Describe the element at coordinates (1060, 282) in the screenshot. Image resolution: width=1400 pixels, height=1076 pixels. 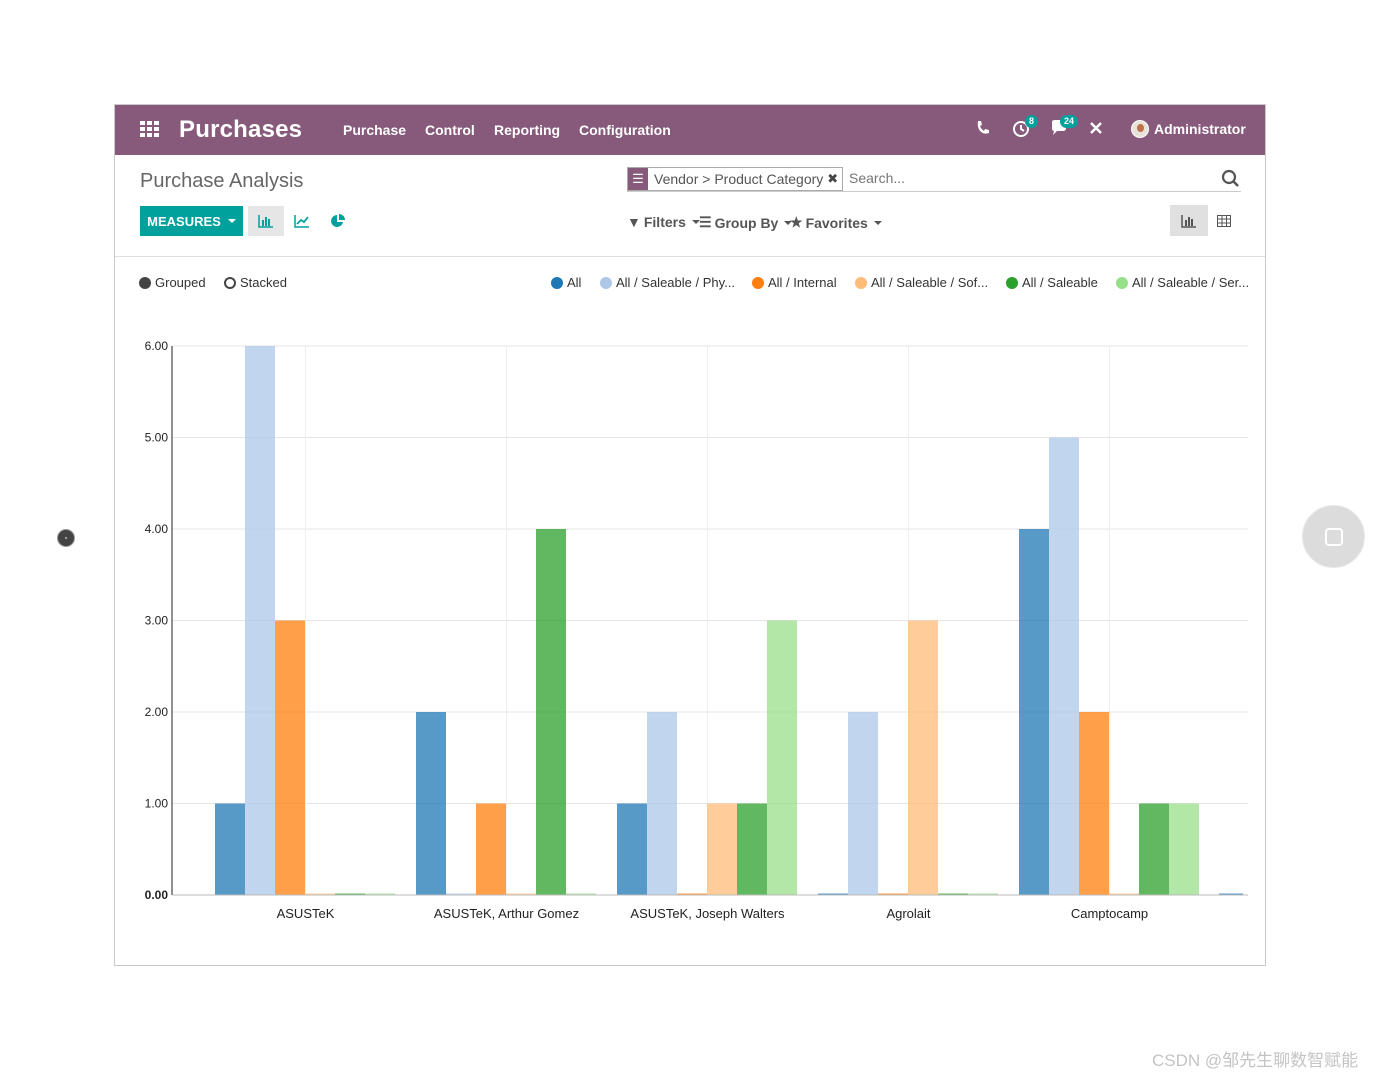
I see `legend-label: All / Saleable` at that location.